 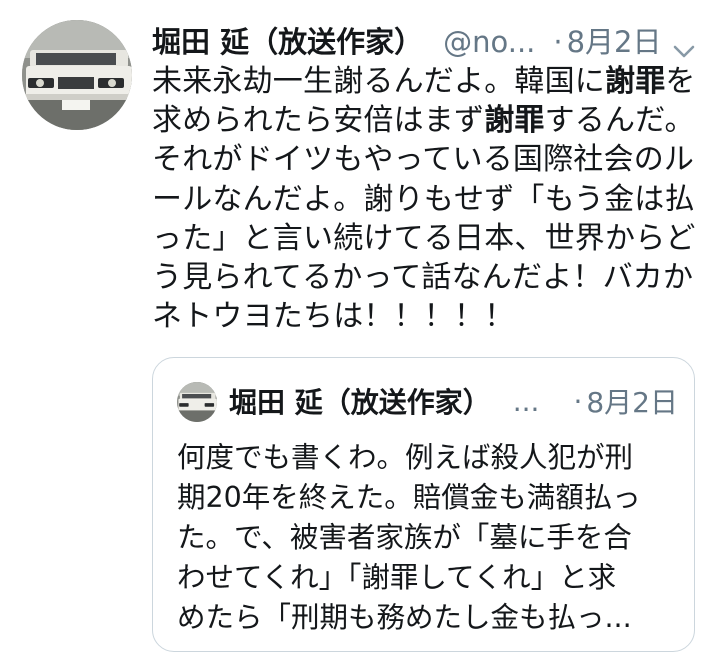 What do you see at coordinates (423, 278) in the screenshot?
I see `tweet-line: う見られてるかって話なんだよ！バカか` at bounding box center [423, 278].